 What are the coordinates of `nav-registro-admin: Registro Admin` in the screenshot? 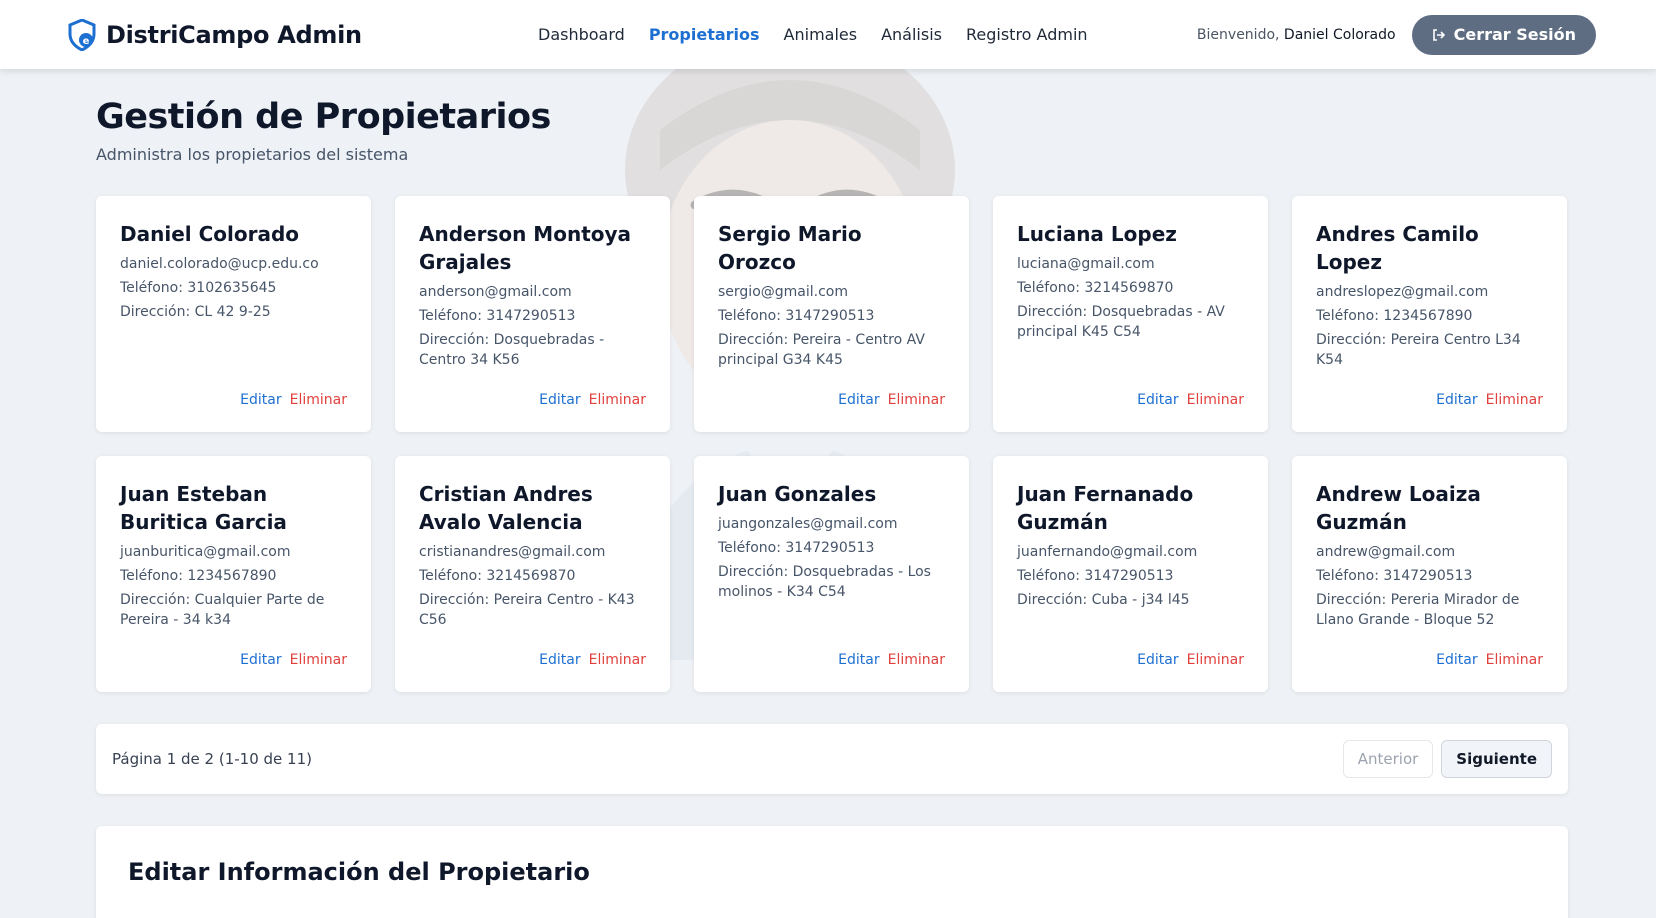 It's located at (1027, 34).